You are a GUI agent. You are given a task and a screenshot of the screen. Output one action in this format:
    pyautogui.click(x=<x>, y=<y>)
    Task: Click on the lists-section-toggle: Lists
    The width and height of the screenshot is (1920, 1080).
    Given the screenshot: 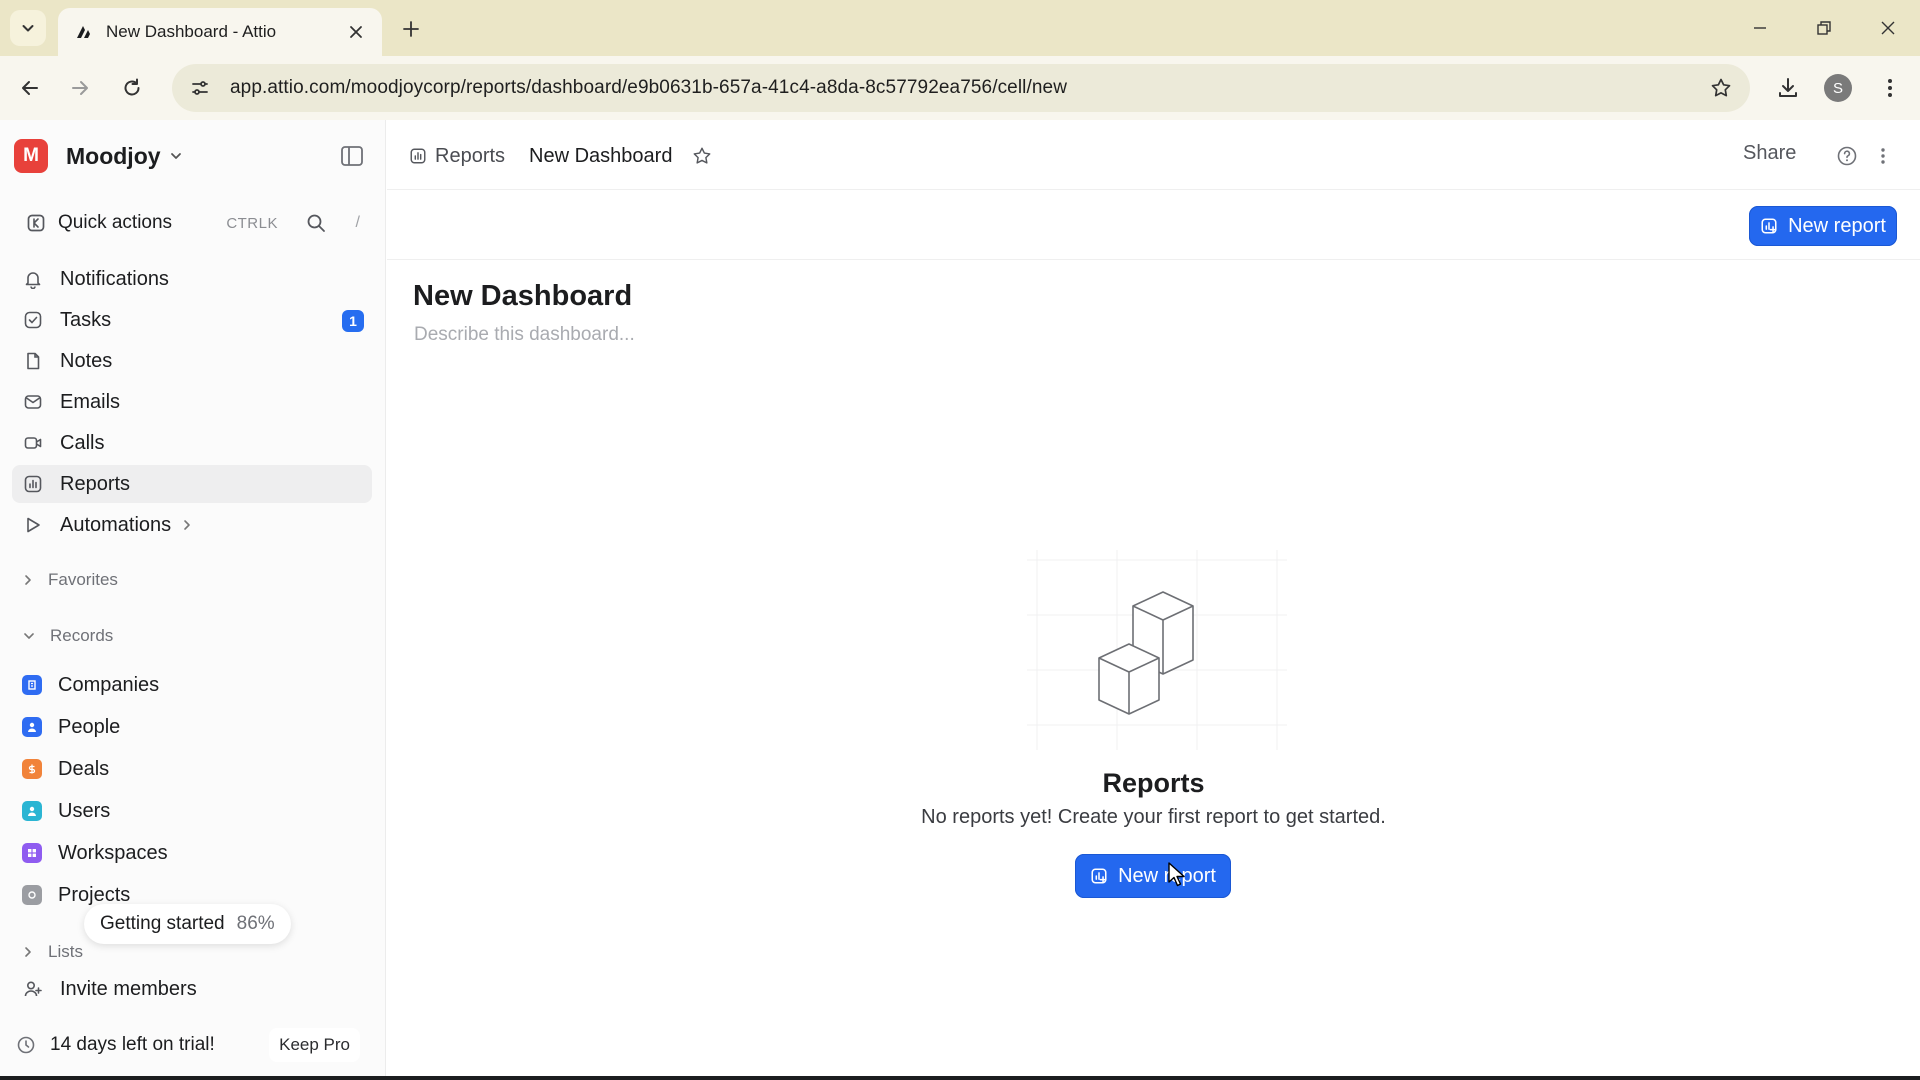 What is the action you would take?
    pyautogui.click(x=52, y=952)
    